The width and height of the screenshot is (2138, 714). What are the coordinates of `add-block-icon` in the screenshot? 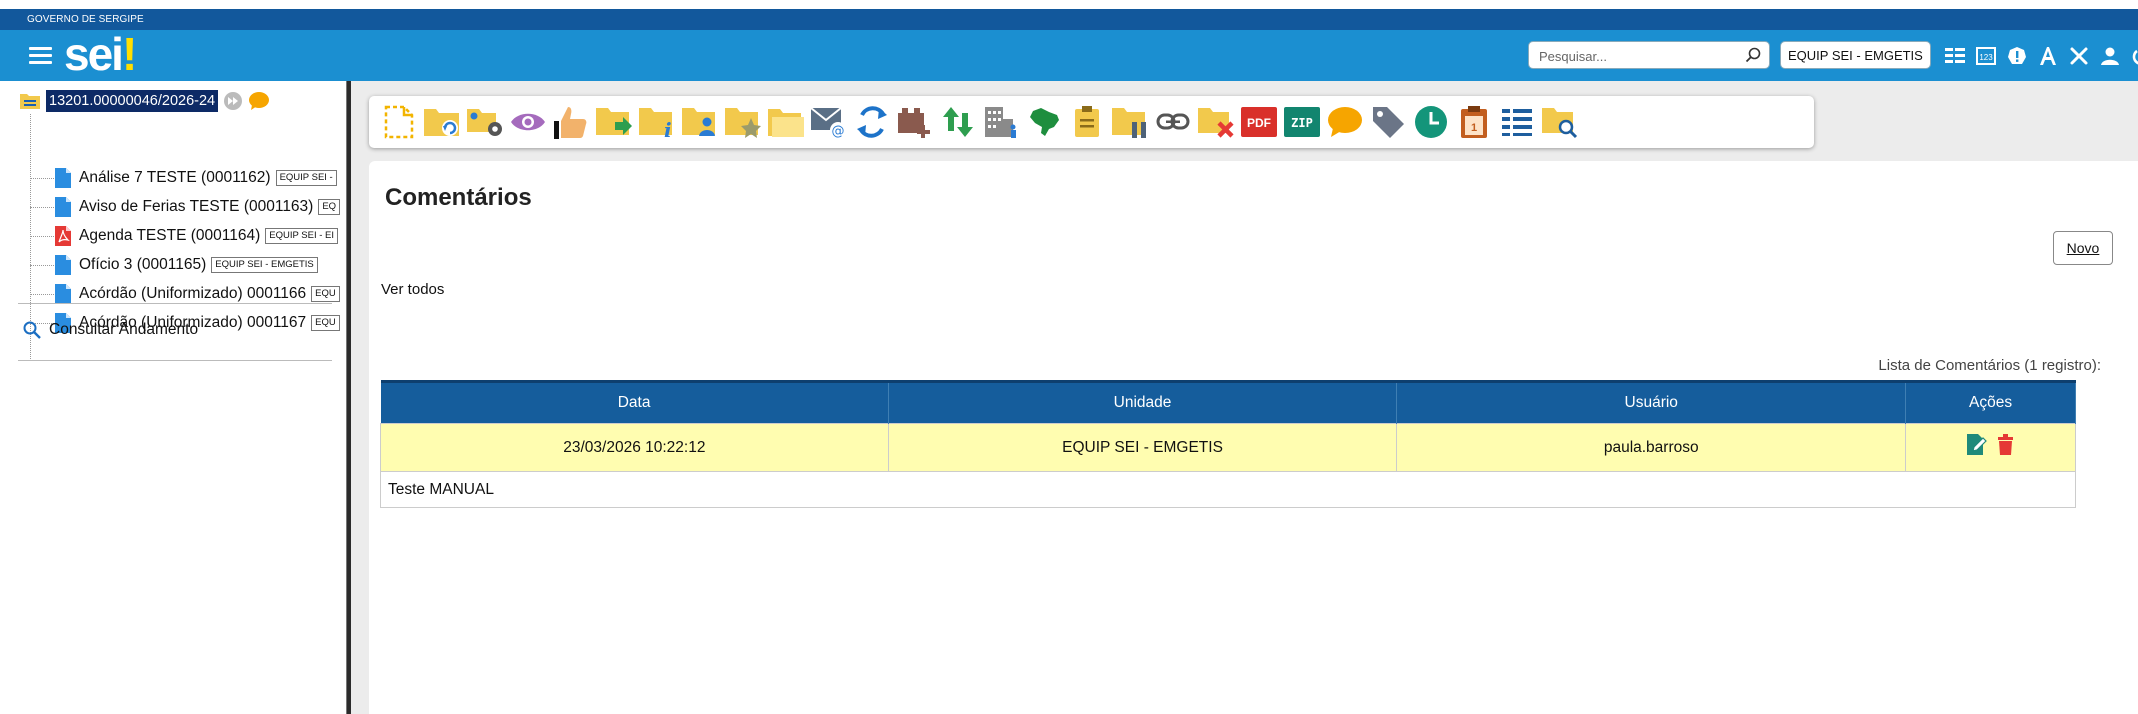 It's located at (915, 122).